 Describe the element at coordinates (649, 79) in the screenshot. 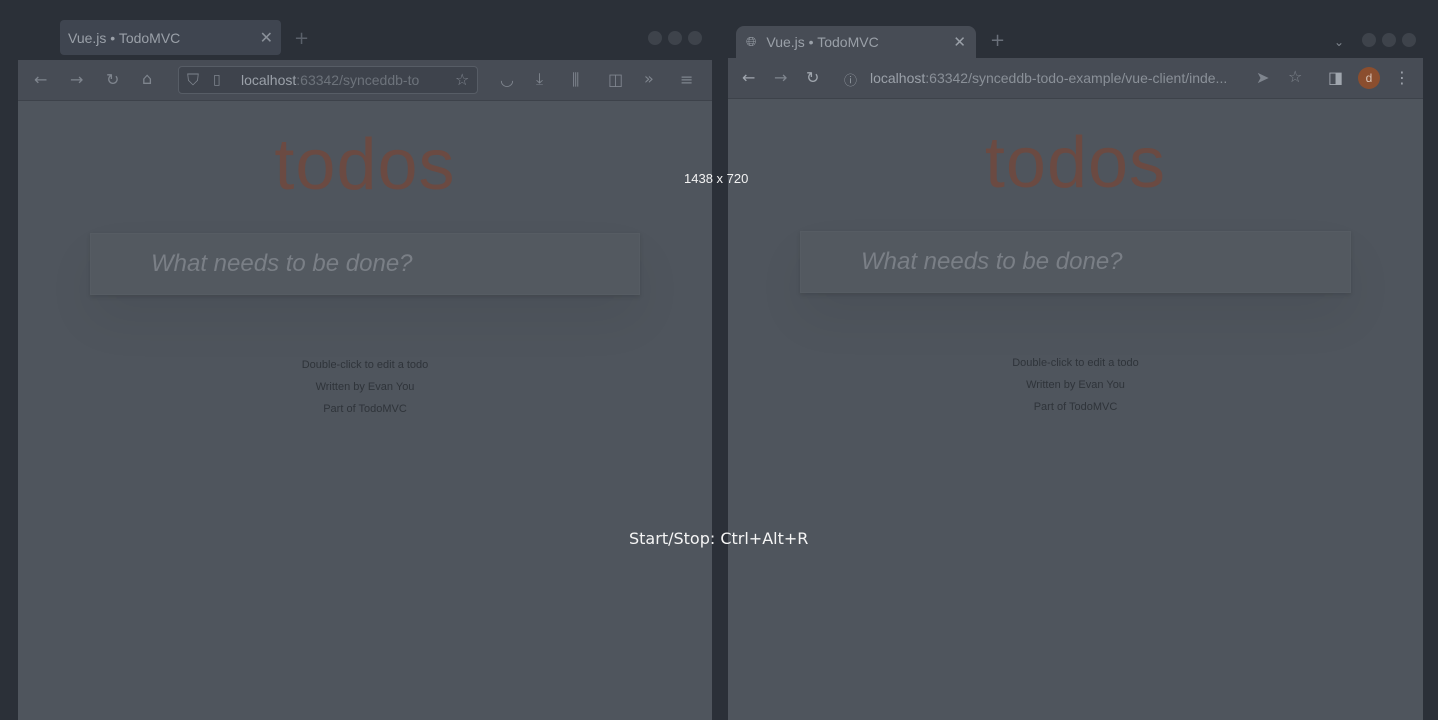

I see `overflow-icon: »` at that location.